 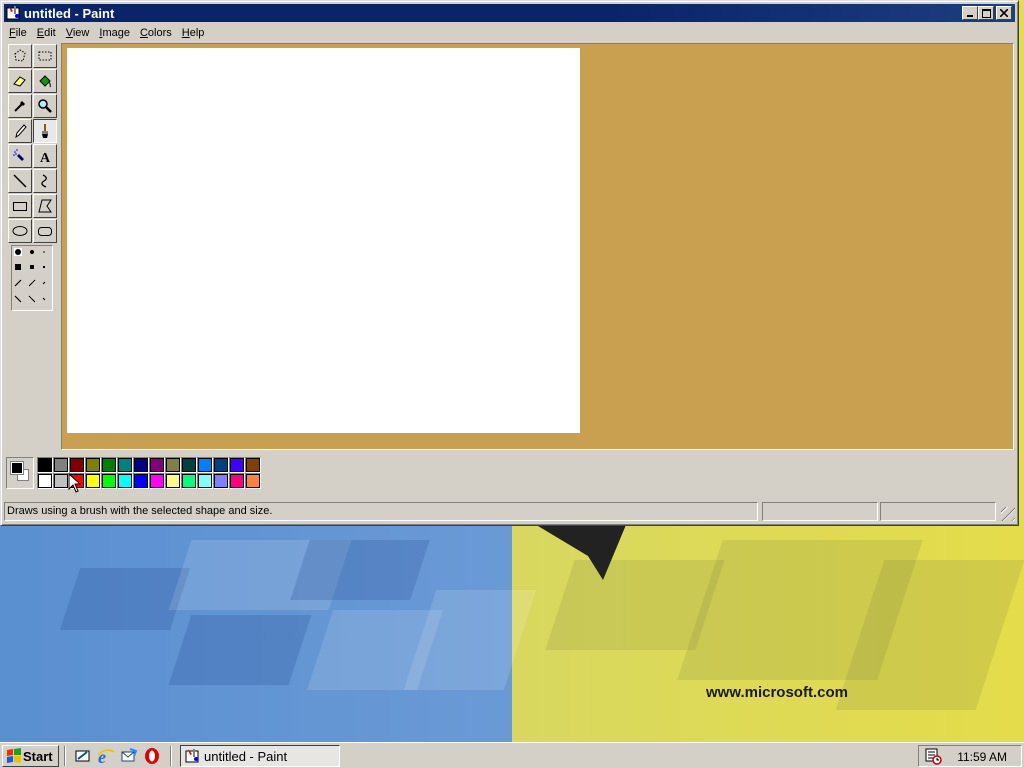 What do you see at coordinates (509, 13) in the screenshot?
I see `title-bar: untitled - Paint` at bounding box center [509, 13].